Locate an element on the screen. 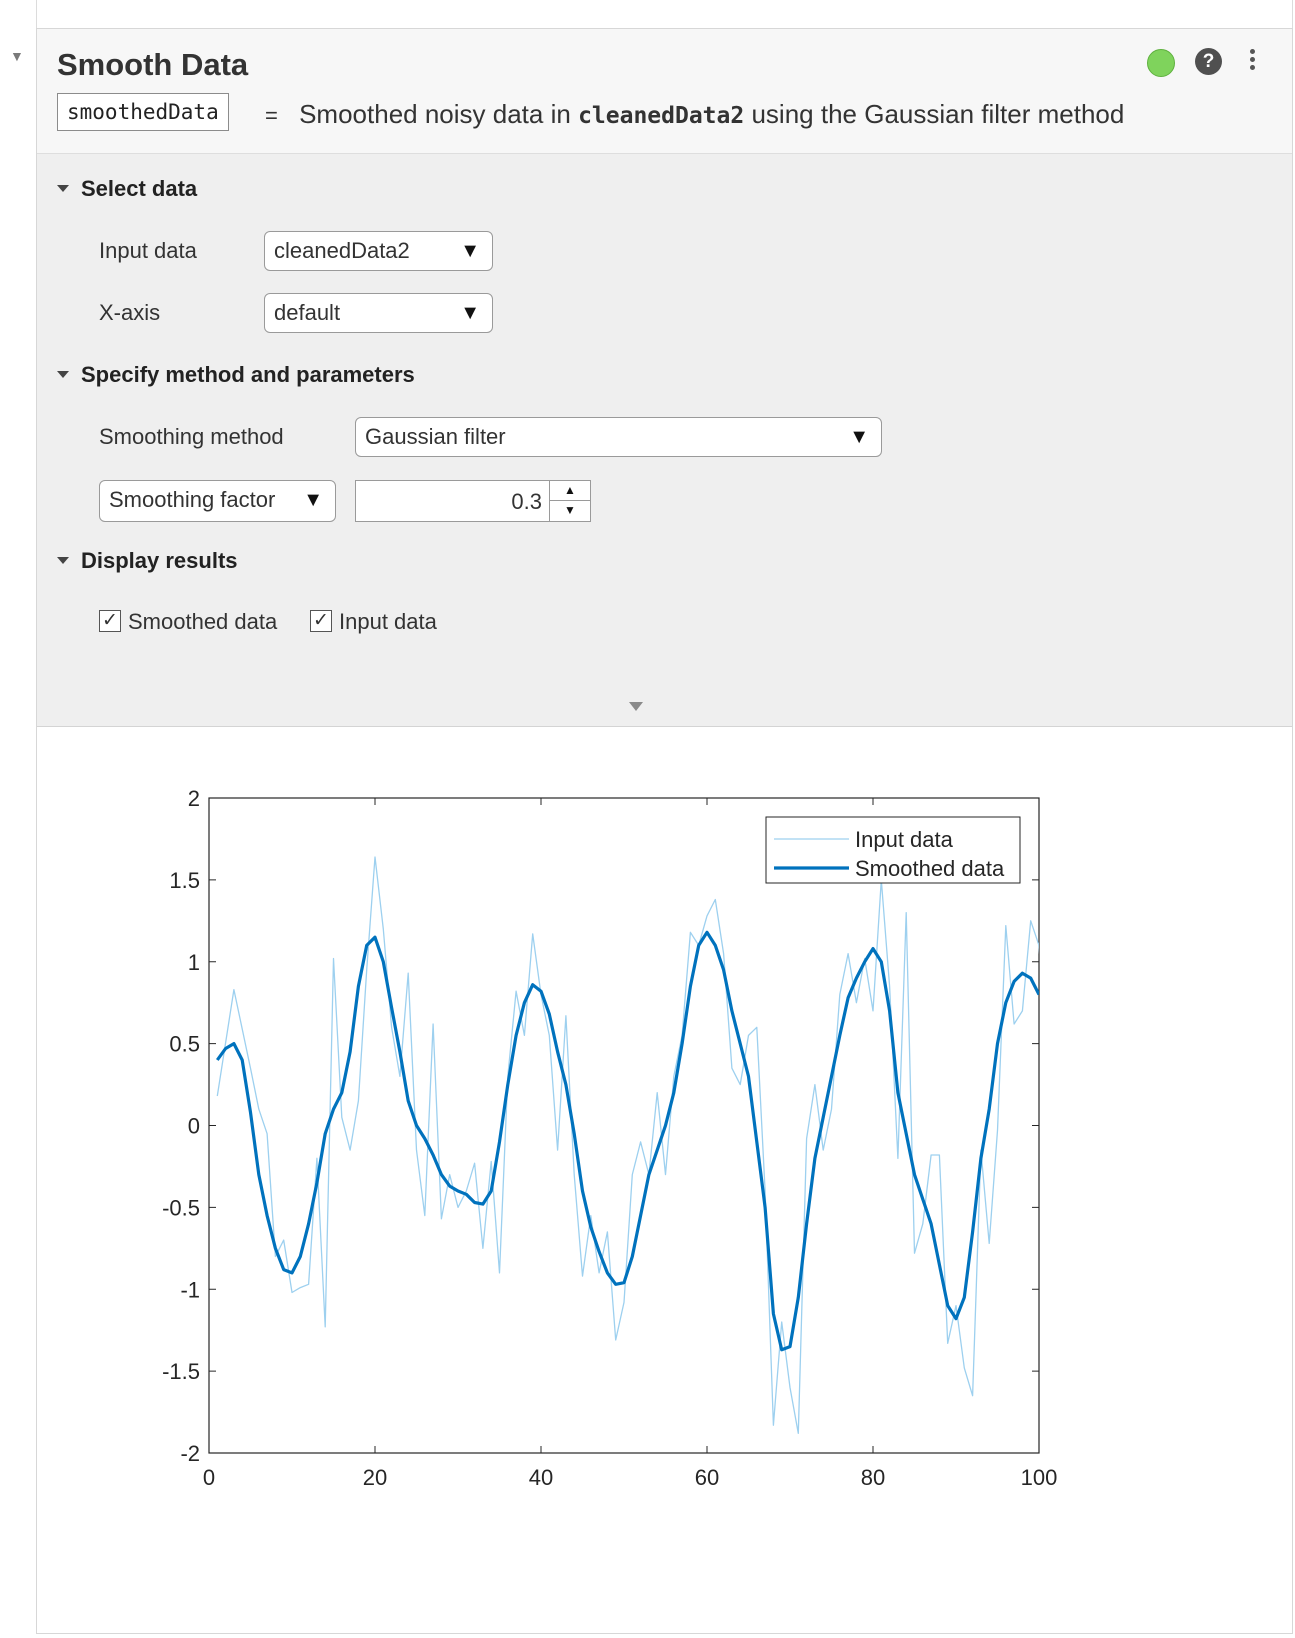  x-tick-label: 60 is located at coordinates (707, 1477).